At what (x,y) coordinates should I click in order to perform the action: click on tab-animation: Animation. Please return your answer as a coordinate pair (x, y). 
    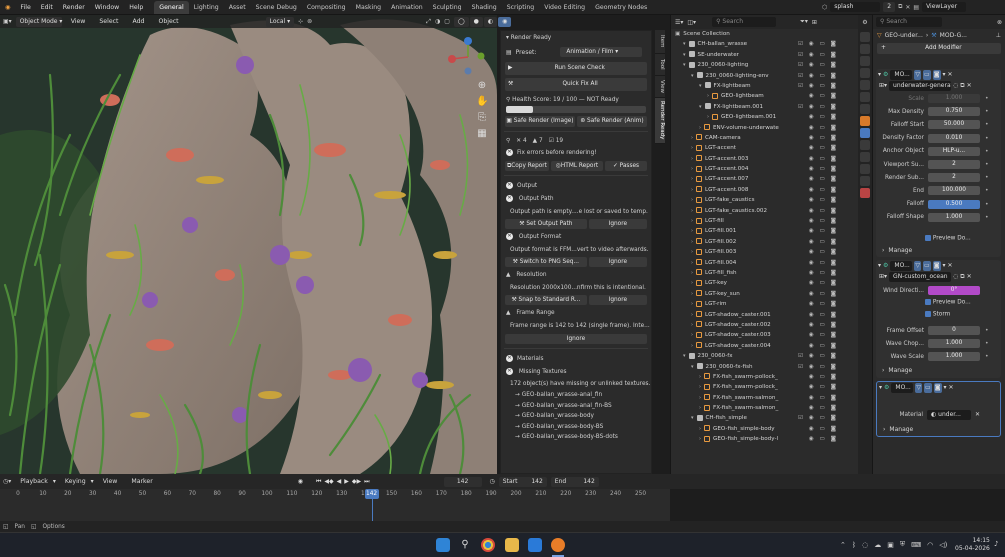
    Looking at the image, I should click on (407, 7).